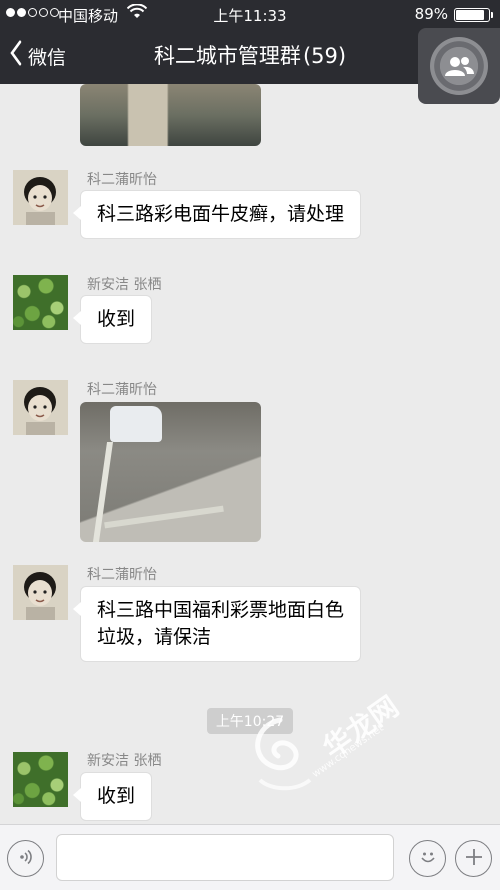 The height and width of the screenshot is (890, 500). I want to click on voice-icon, so click(26, 859).